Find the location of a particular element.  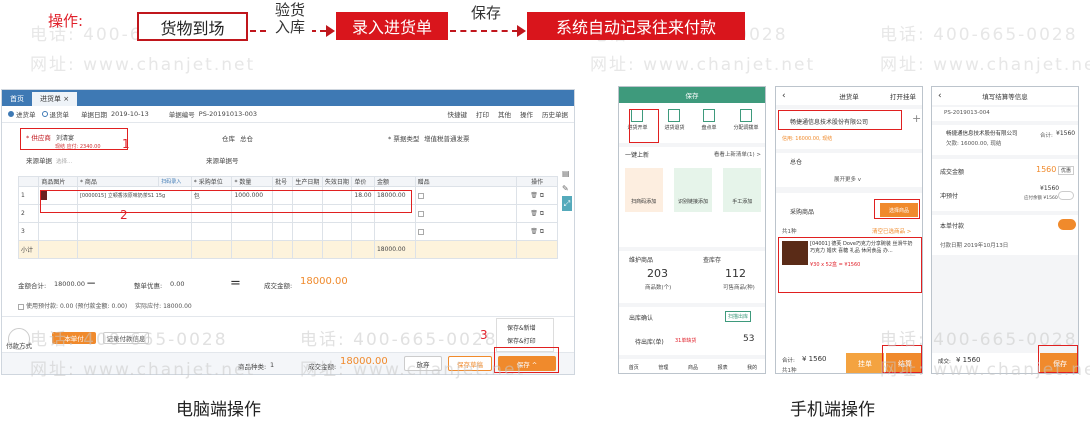

add-icon: + is located at coordinates (916, 118).